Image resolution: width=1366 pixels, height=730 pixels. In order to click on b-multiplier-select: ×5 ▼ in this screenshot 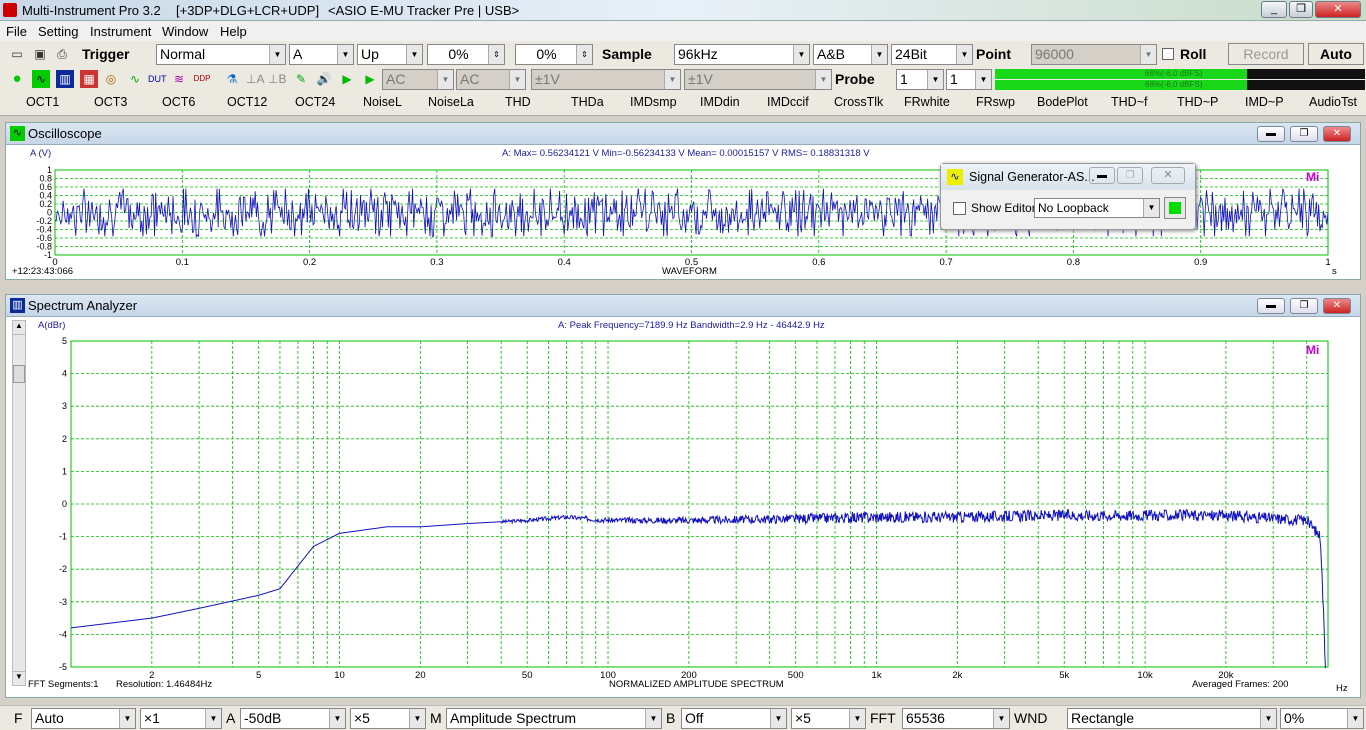, I will do `click(828, 718)`.